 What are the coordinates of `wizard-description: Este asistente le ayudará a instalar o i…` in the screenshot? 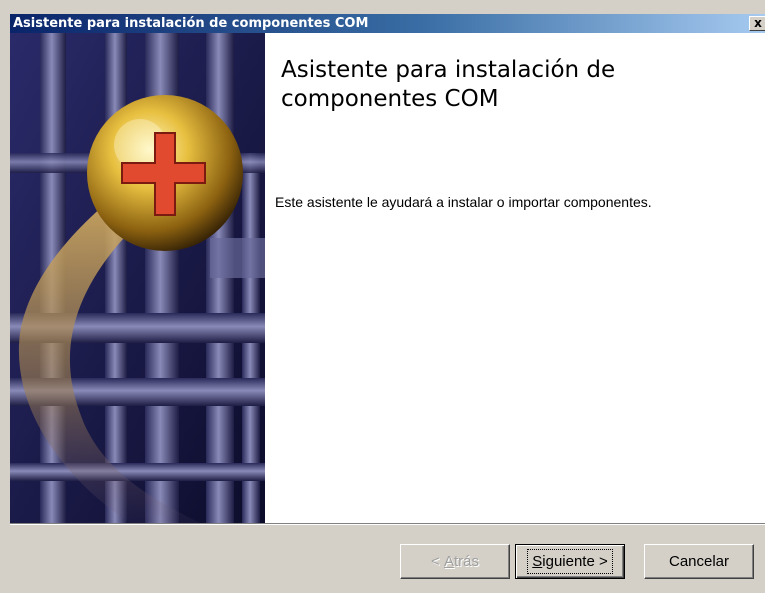 It's located at (463, 202).